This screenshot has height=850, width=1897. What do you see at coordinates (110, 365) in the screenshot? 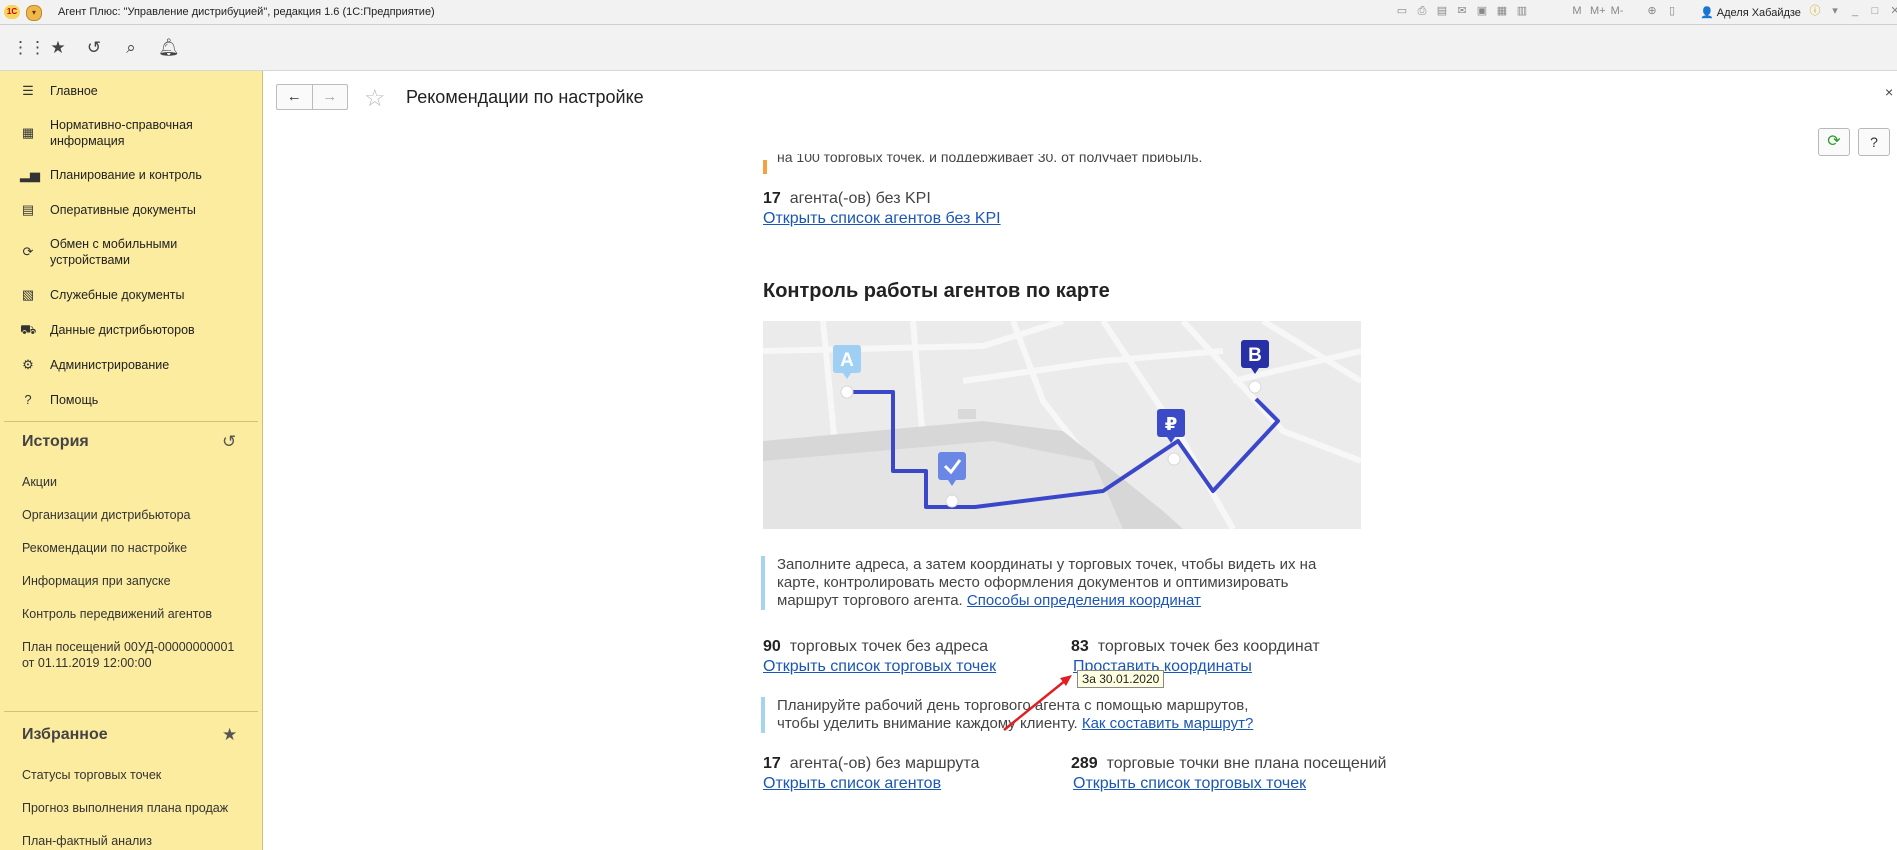
I see `sidebar-item-label: Администрирование` at bounding box center [110, 365].